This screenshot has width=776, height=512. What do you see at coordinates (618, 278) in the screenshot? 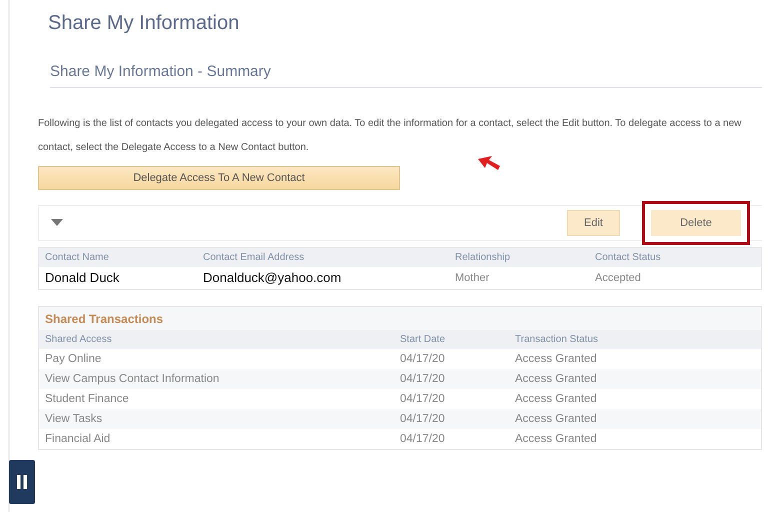
I see `table-cell-text: Accepted` at bounding box center [618, 278].